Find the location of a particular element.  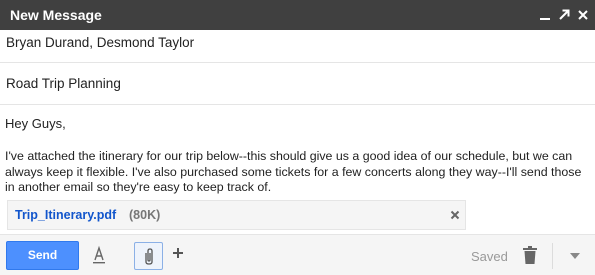

chevron-down-icon is located at coordinates (575, 256).